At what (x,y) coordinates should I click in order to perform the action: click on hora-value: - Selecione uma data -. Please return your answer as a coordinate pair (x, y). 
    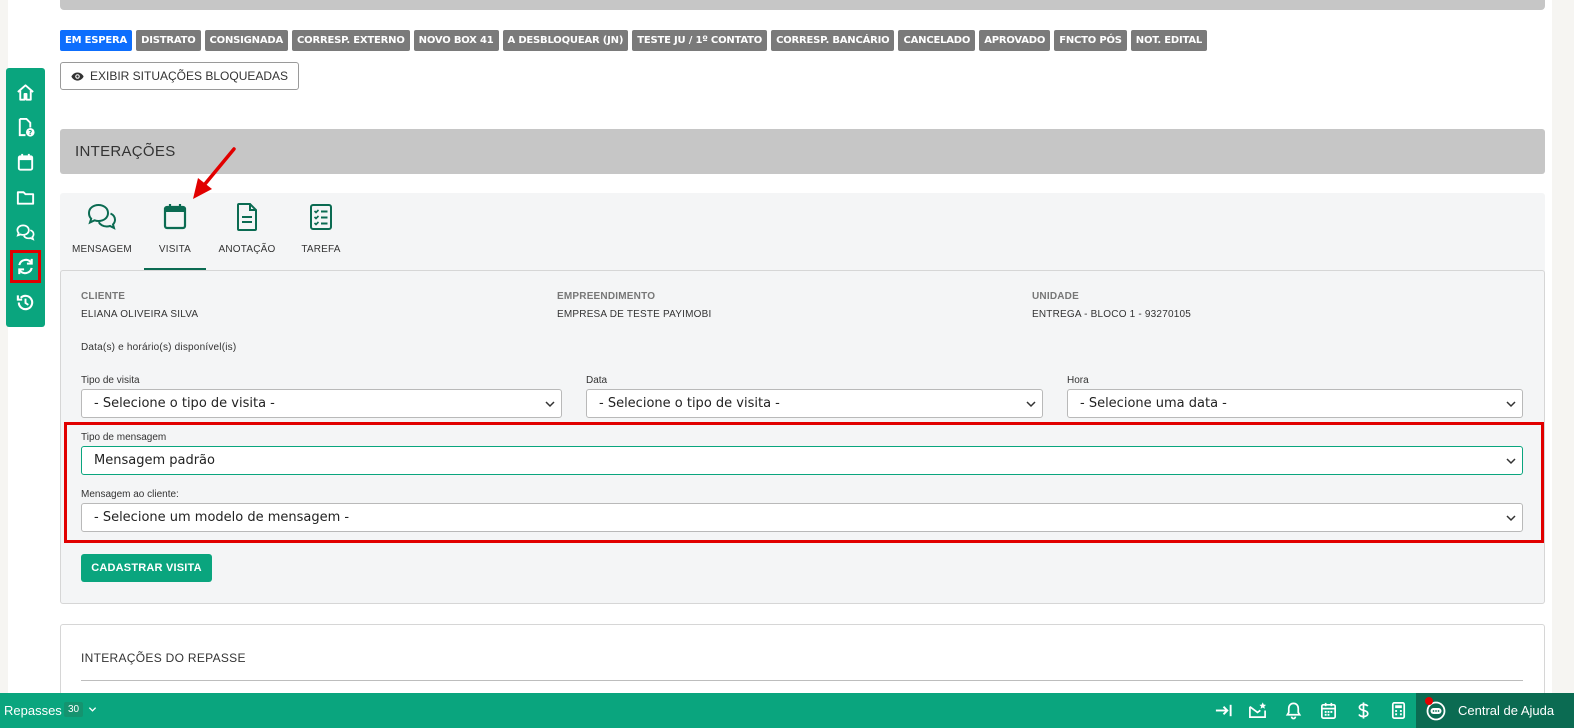
    Looking at the image, I should click on (1153, 403).